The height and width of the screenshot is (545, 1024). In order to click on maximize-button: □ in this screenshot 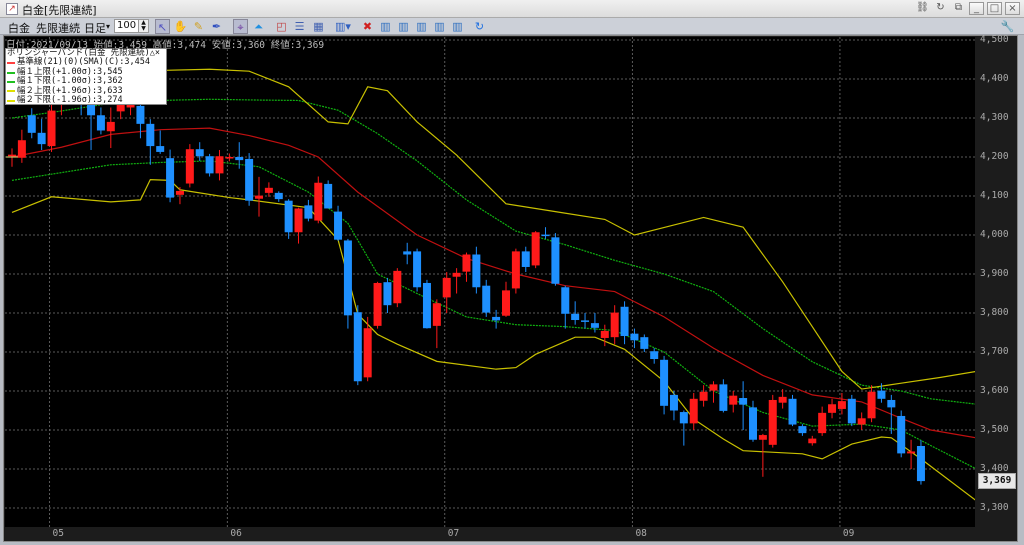, I will do `click(994, 8)`.